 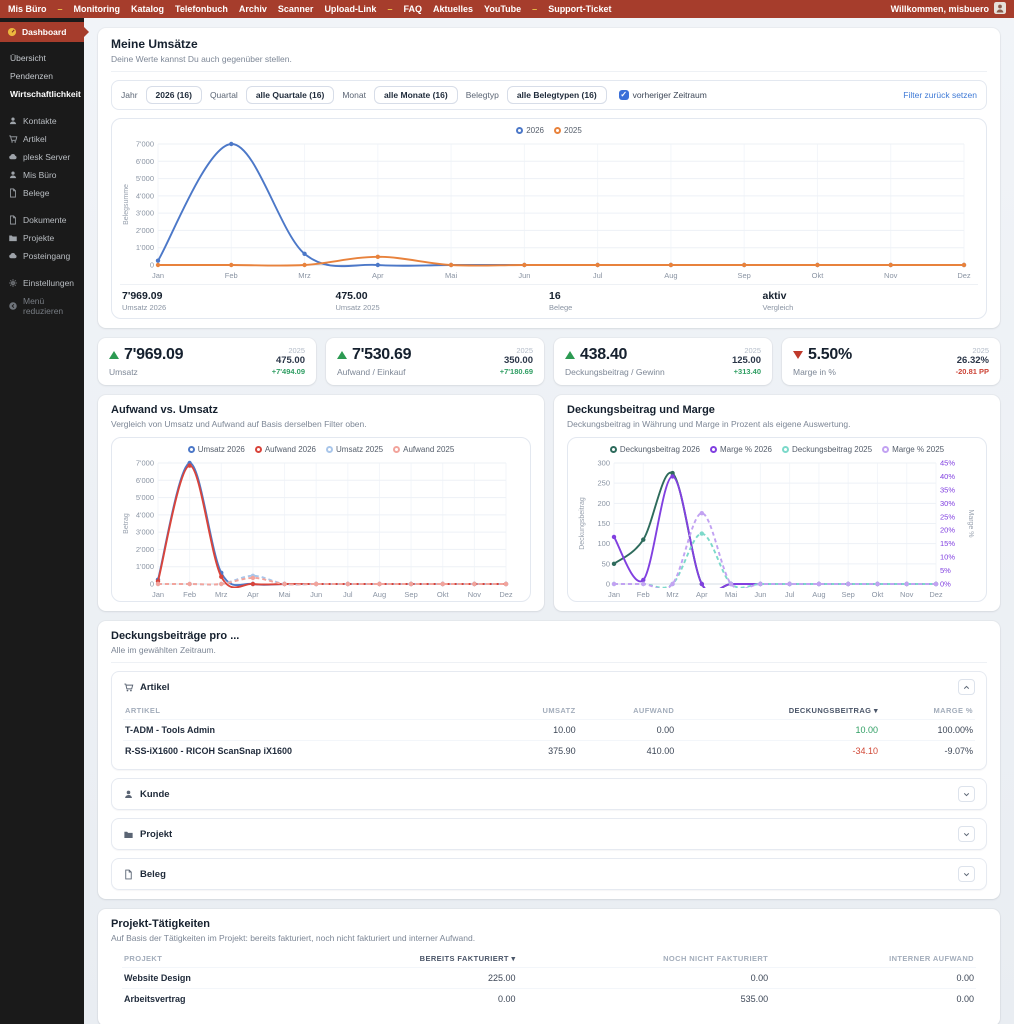 I want to click on legend-item-deckungsbeitrag-2025: Deckungsbeitrag 2025, so click(x=827, y=449).